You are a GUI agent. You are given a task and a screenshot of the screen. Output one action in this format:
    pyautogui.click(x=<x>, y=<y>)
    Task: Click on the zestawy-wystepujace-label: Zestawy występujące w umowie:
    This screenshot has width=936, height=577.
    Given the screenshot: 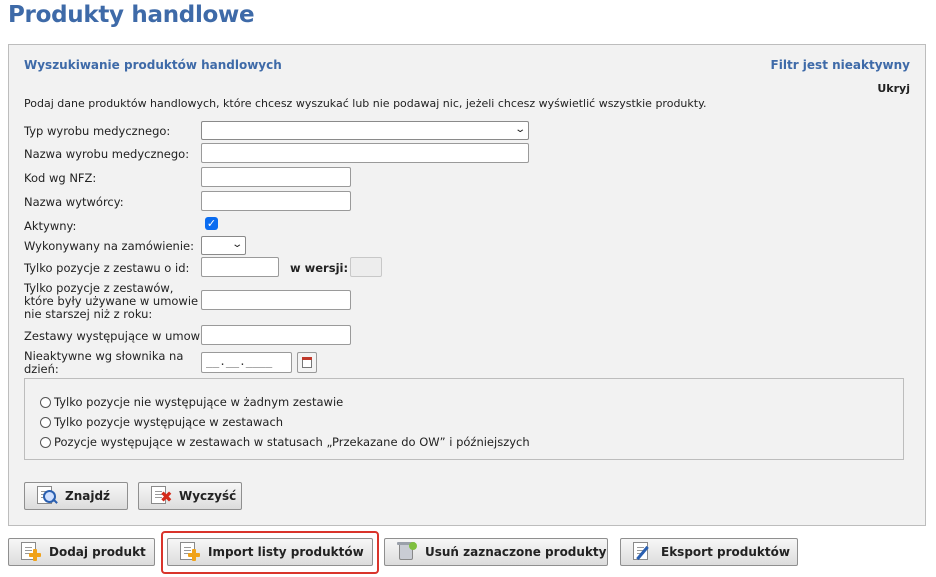 What is the action you would take?
    pyautogui.click(x=119, y=336)
    